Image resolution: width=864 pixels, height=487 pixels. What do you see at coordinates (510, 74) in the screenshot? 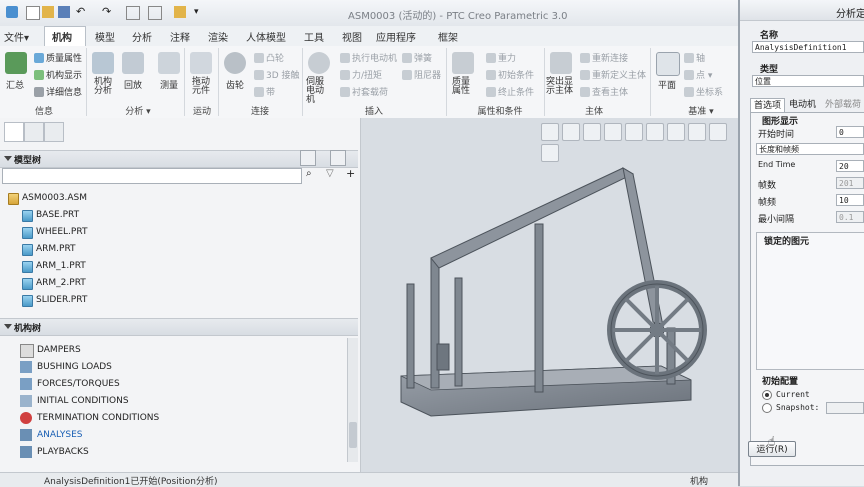
I see `init-cond-button: 初始条件` at bounding box center [510, 74].